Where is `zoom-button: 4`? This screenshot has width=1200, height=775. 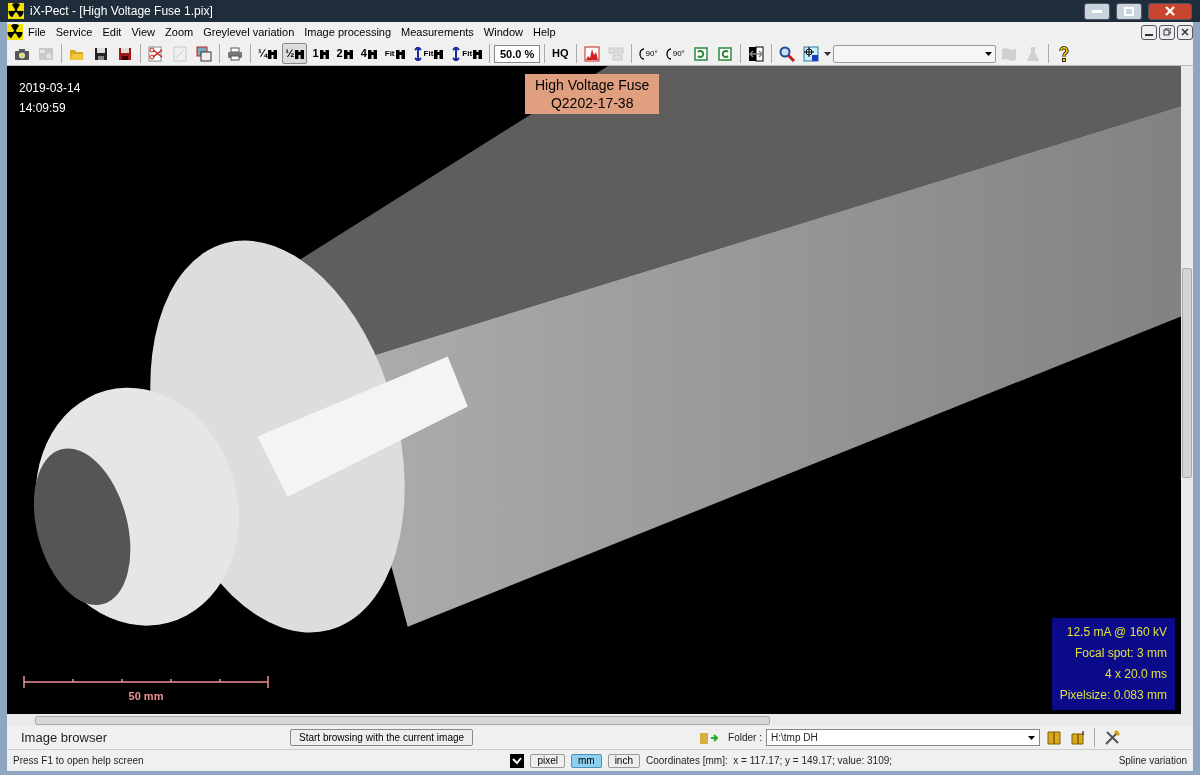
zoom-button: 4 is located at coordinates (368, 53).